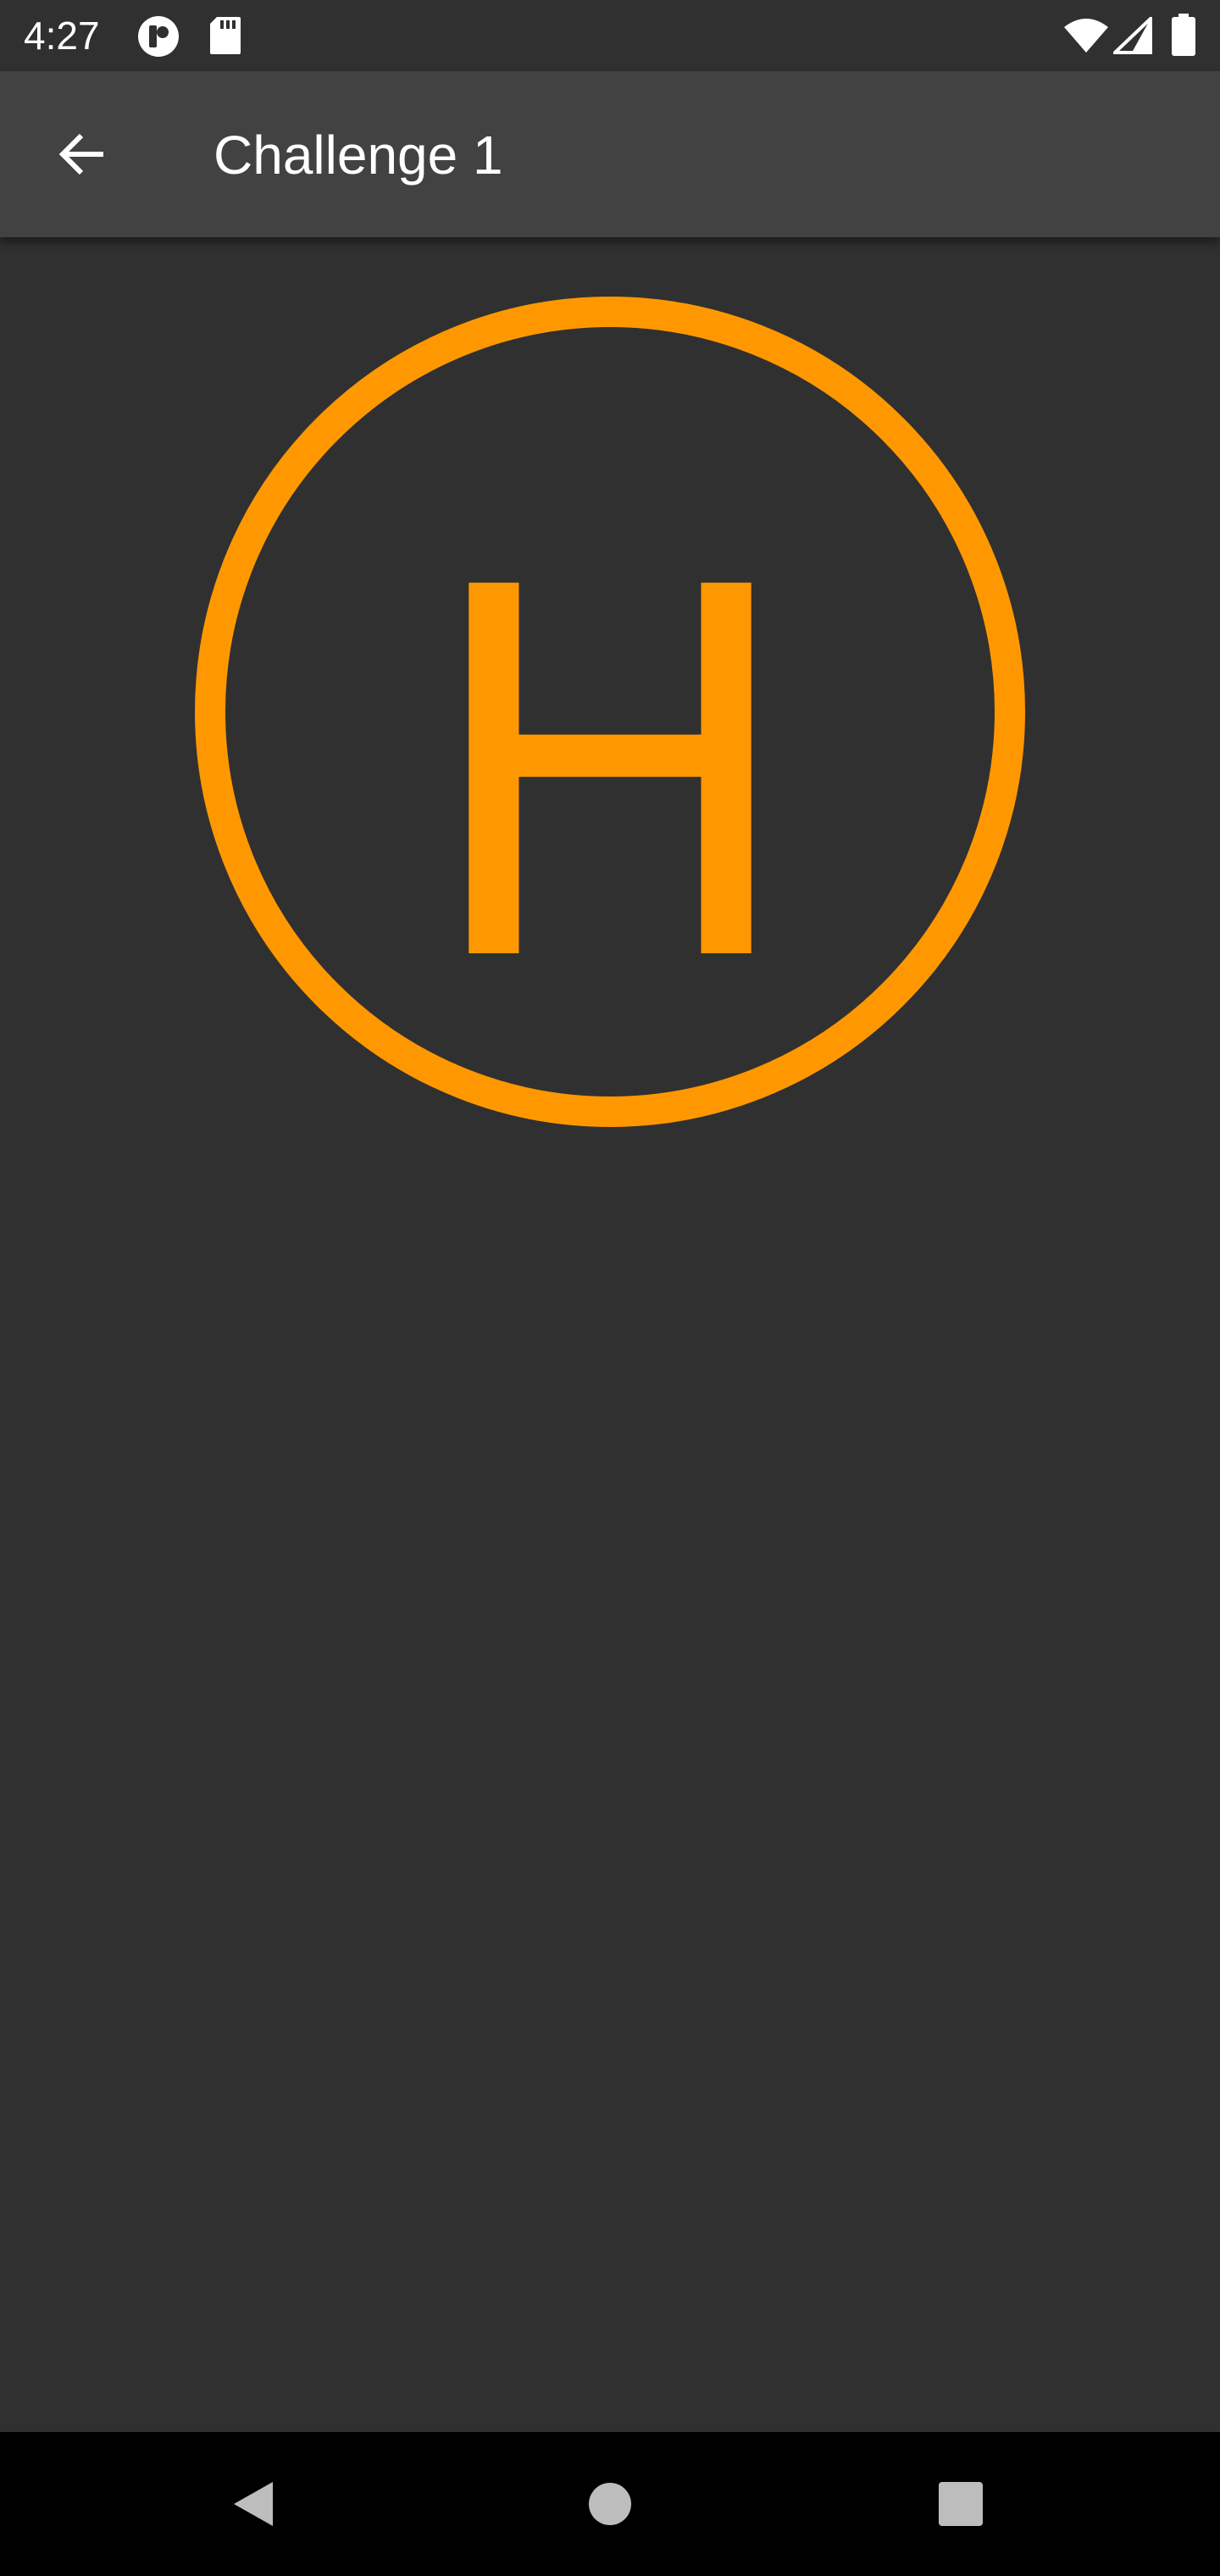 This screenshot has height=2576, width=1220. Describe the element at coordinates (1131, 36) in the screenshot. I see `cell-signal-icon` at that location.